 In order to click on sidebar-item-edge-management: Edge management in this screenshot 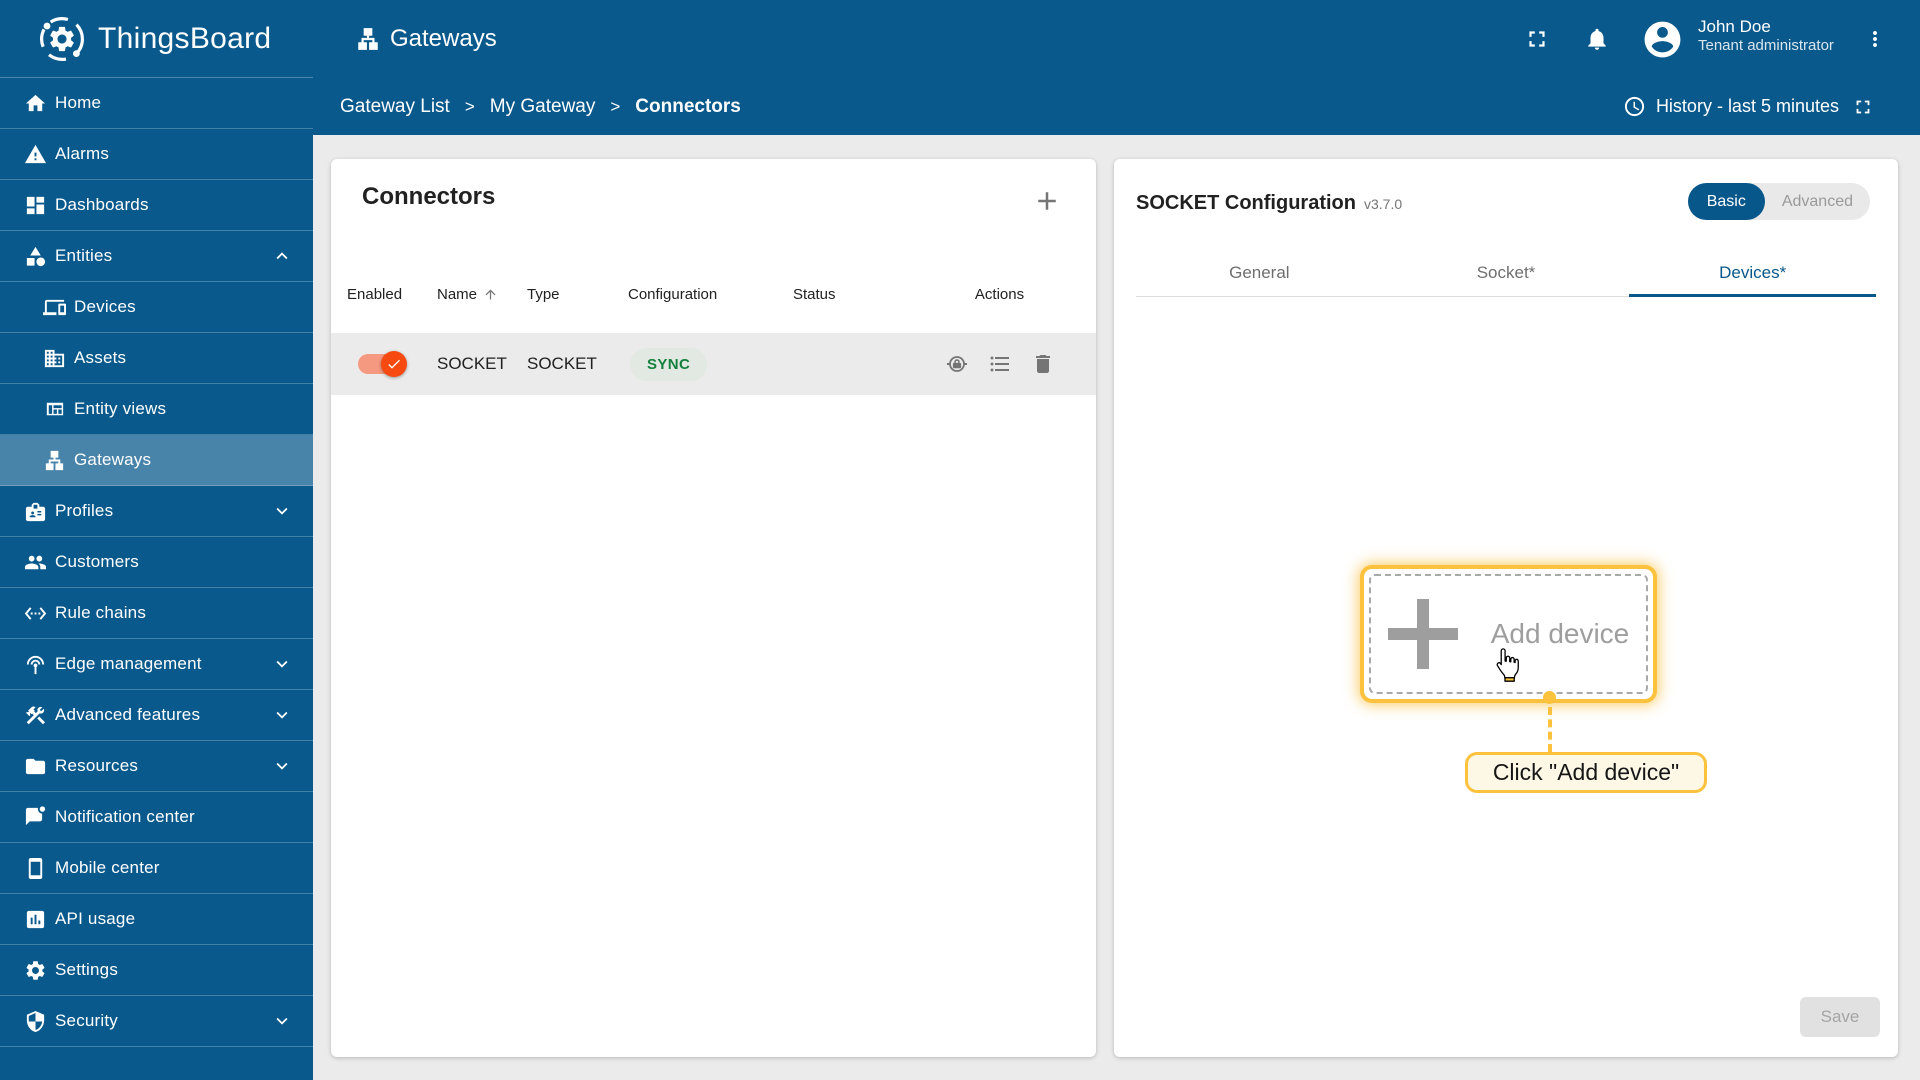, I will do `click(156, 664)`.